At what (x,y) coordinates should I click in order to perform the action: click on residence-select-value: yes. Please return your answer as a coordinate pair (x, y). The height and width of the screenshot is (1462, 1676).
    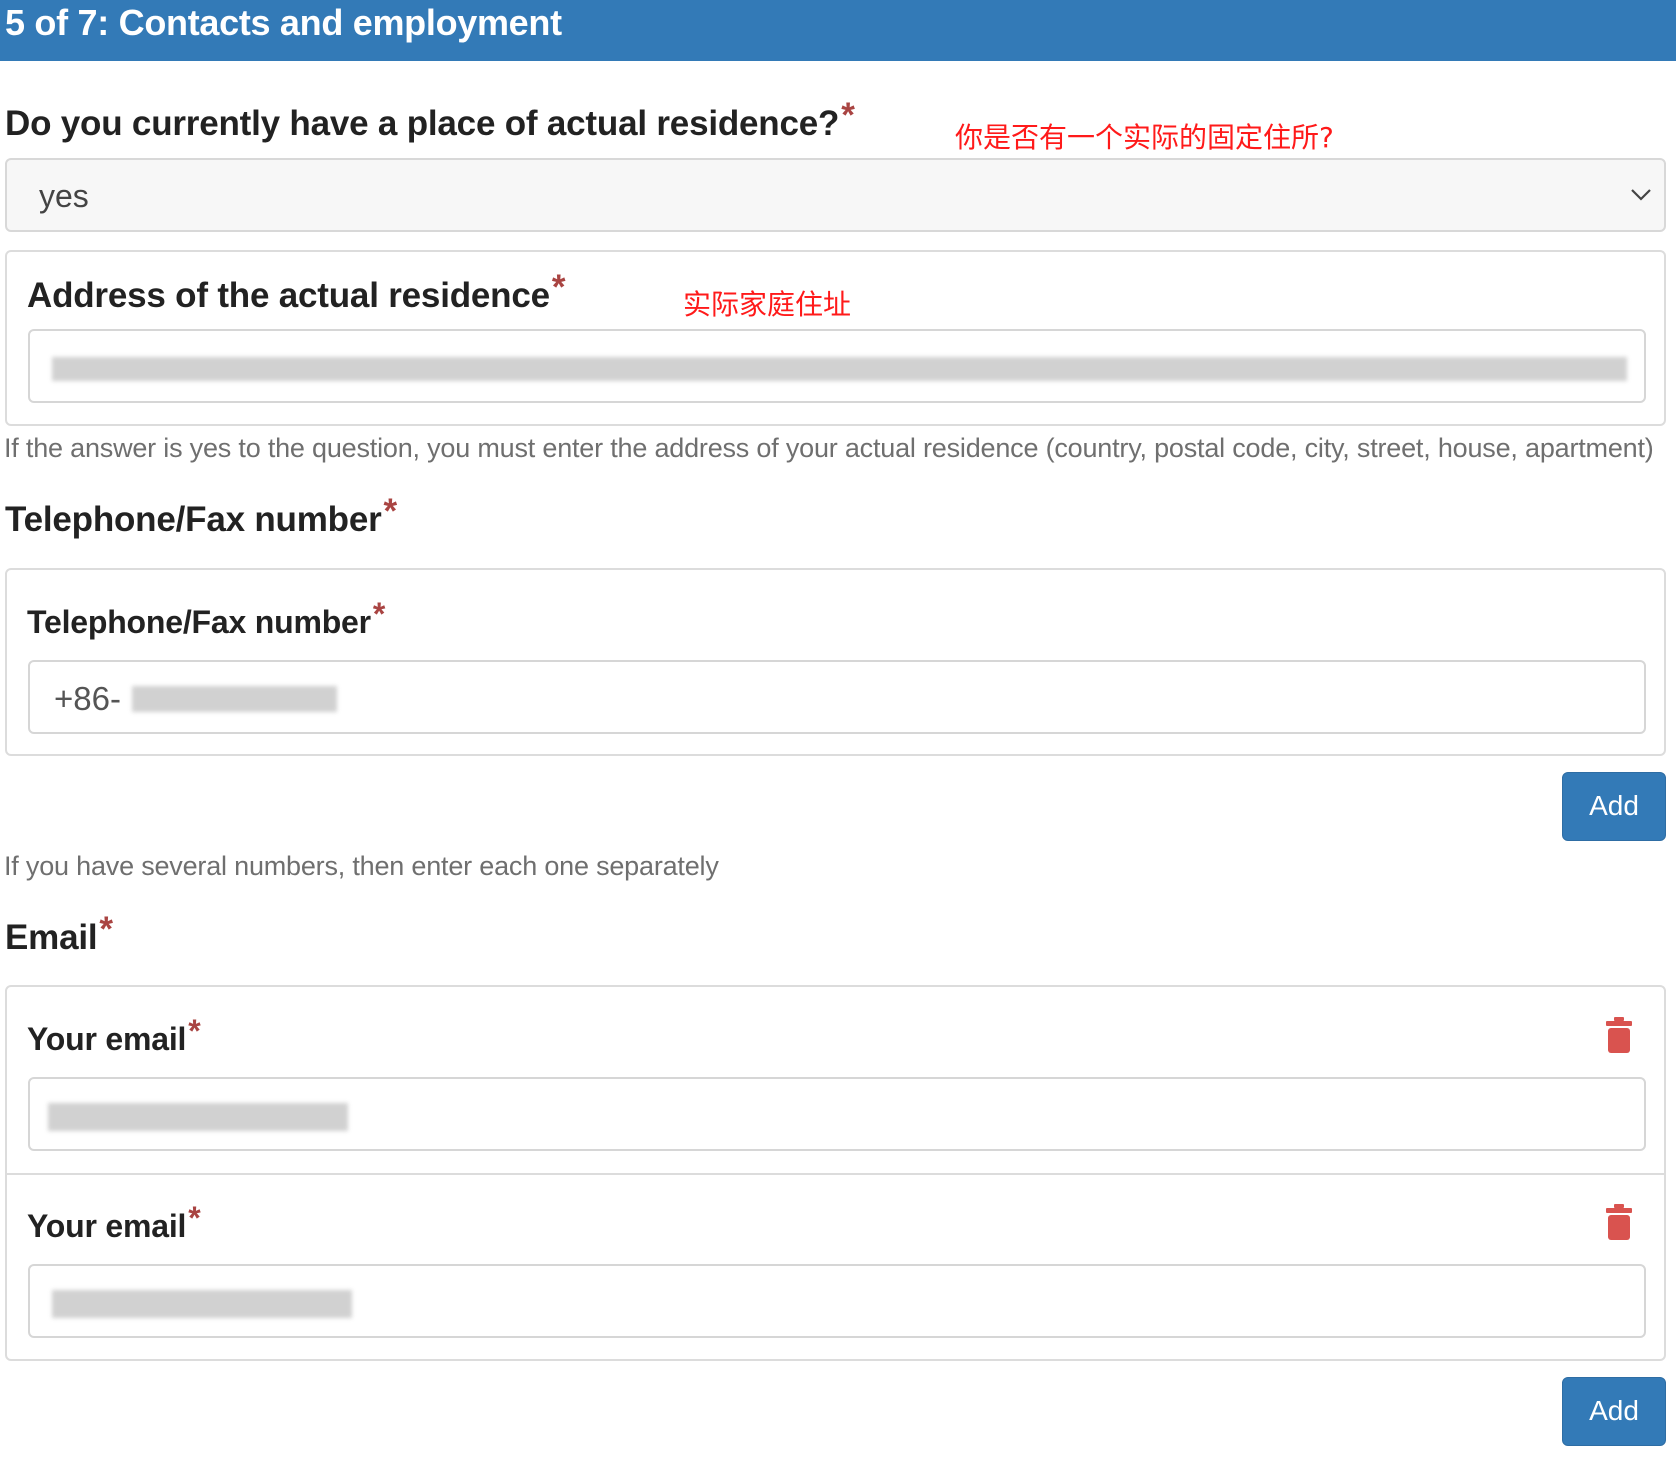
    Looking at the image, I should click on (64, 196).